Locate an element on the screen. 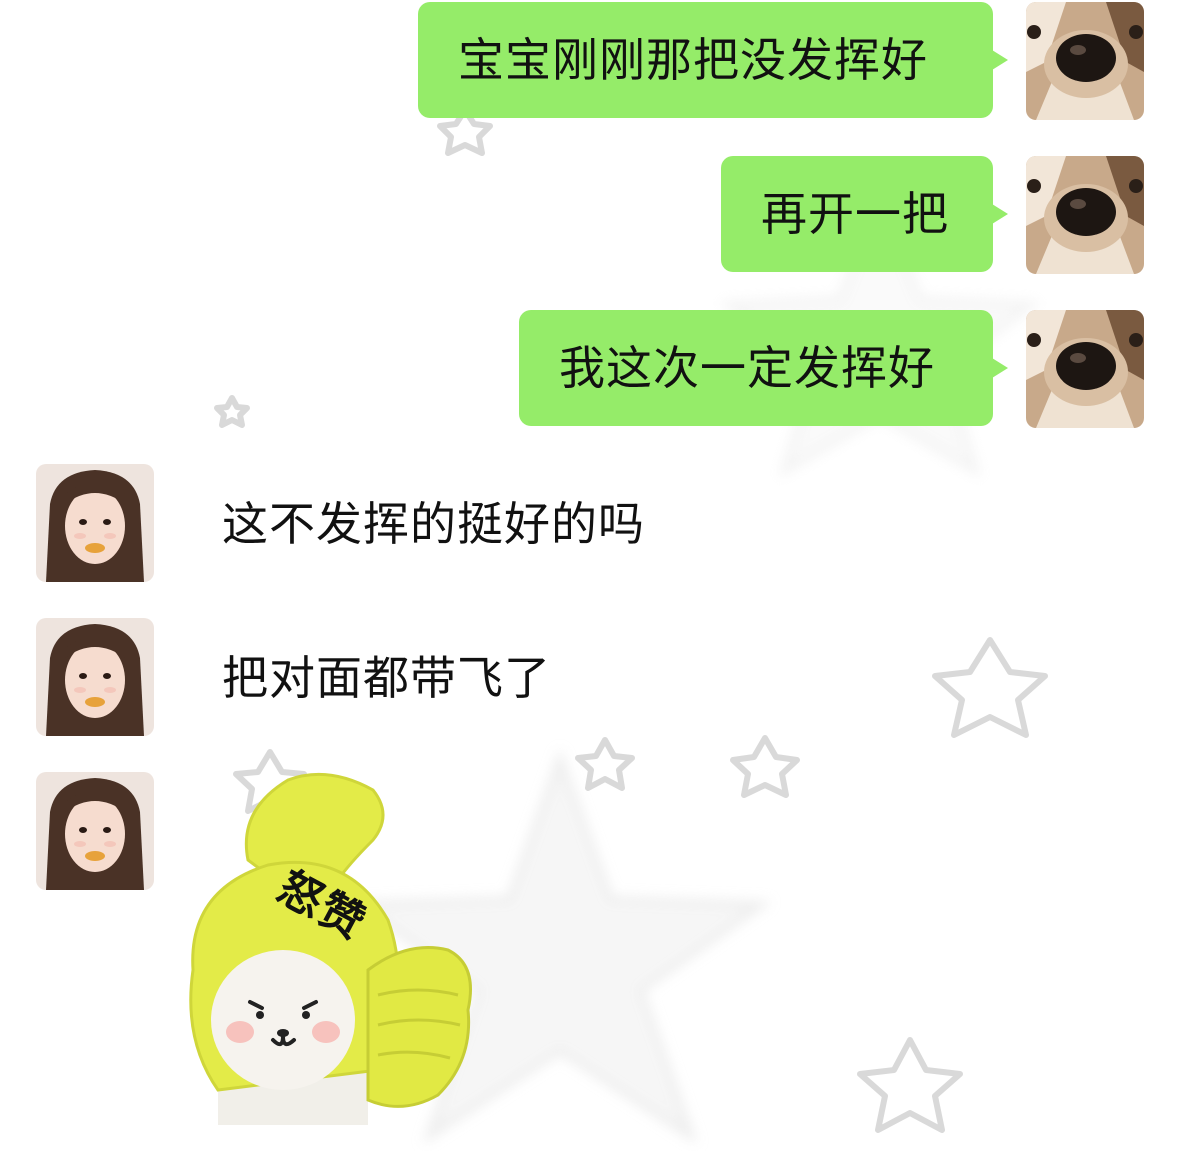 Image resolution: width=1179 pixels, height=1151 pixels. sent-message-bubble: 宝宝刚刚那把没发挥好 is located at coordinates (713, 60).